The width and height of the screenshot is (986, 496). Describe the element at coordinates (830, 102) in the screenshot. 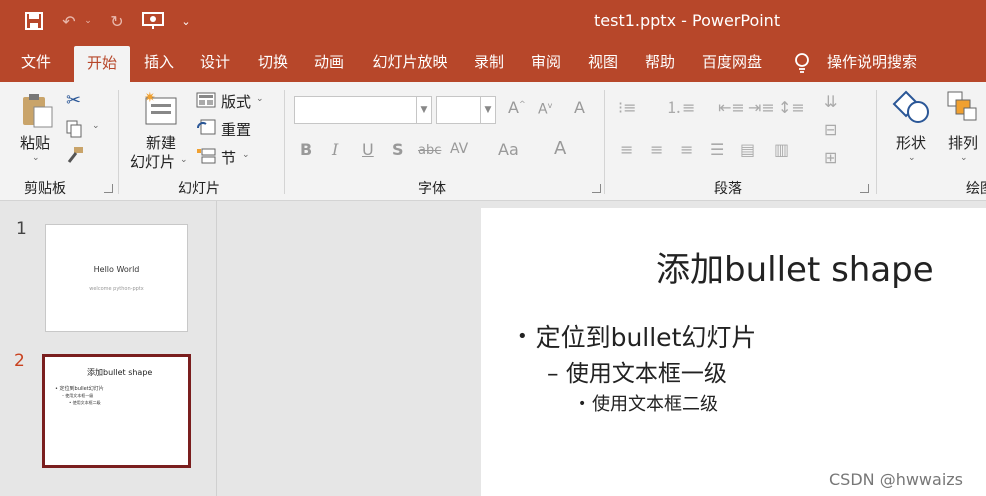

I see `text-direction-icon: ⇊` at that location.